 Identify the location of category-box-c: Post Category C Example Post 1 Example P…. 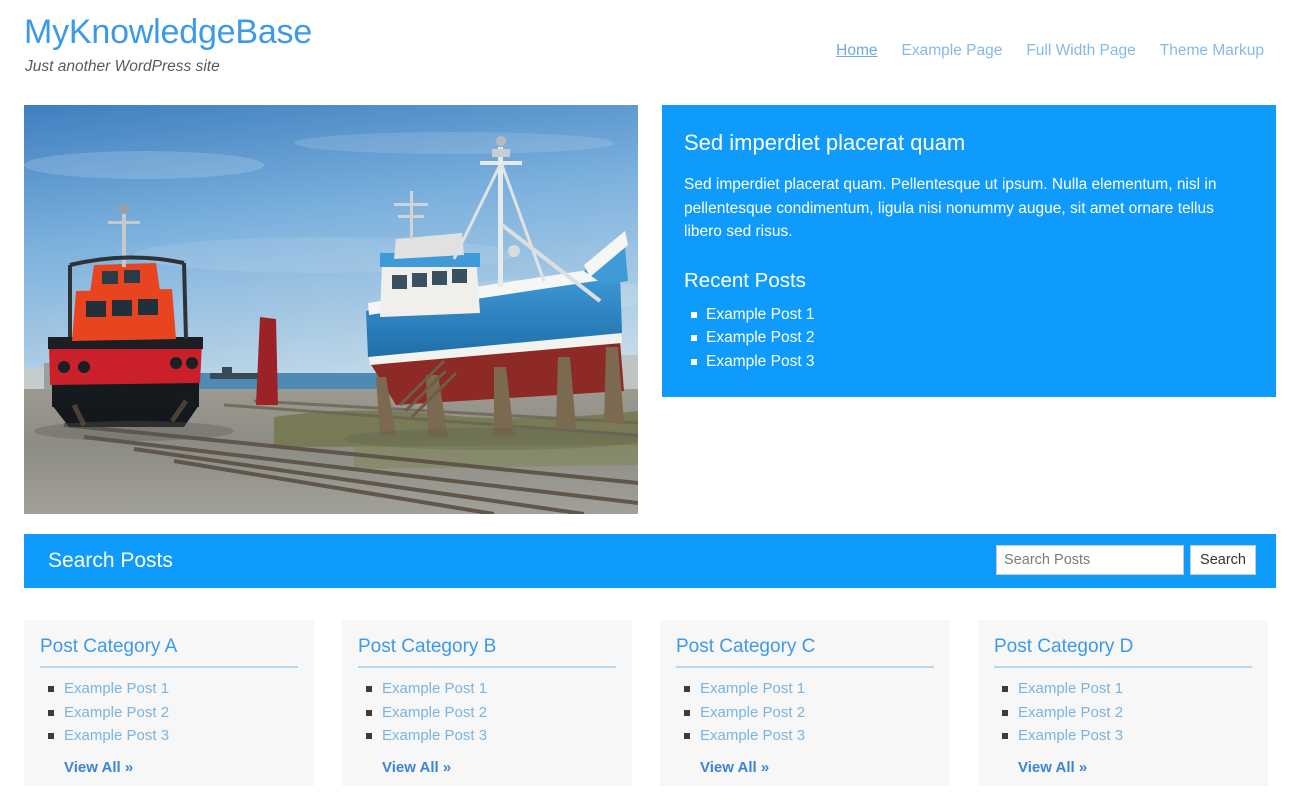
(805, 703).